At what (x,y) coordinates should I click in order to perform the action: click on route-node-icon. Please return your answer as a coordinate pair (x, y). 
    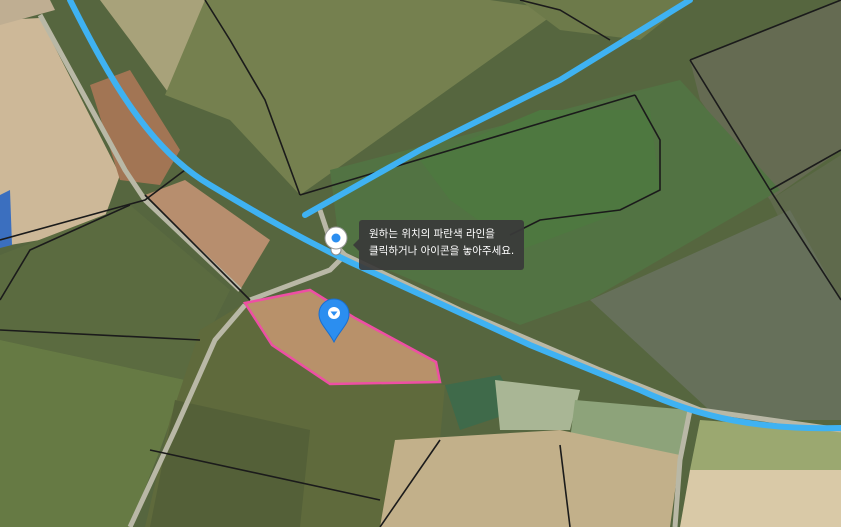
    Looking at the image, I should click on (336, 242).